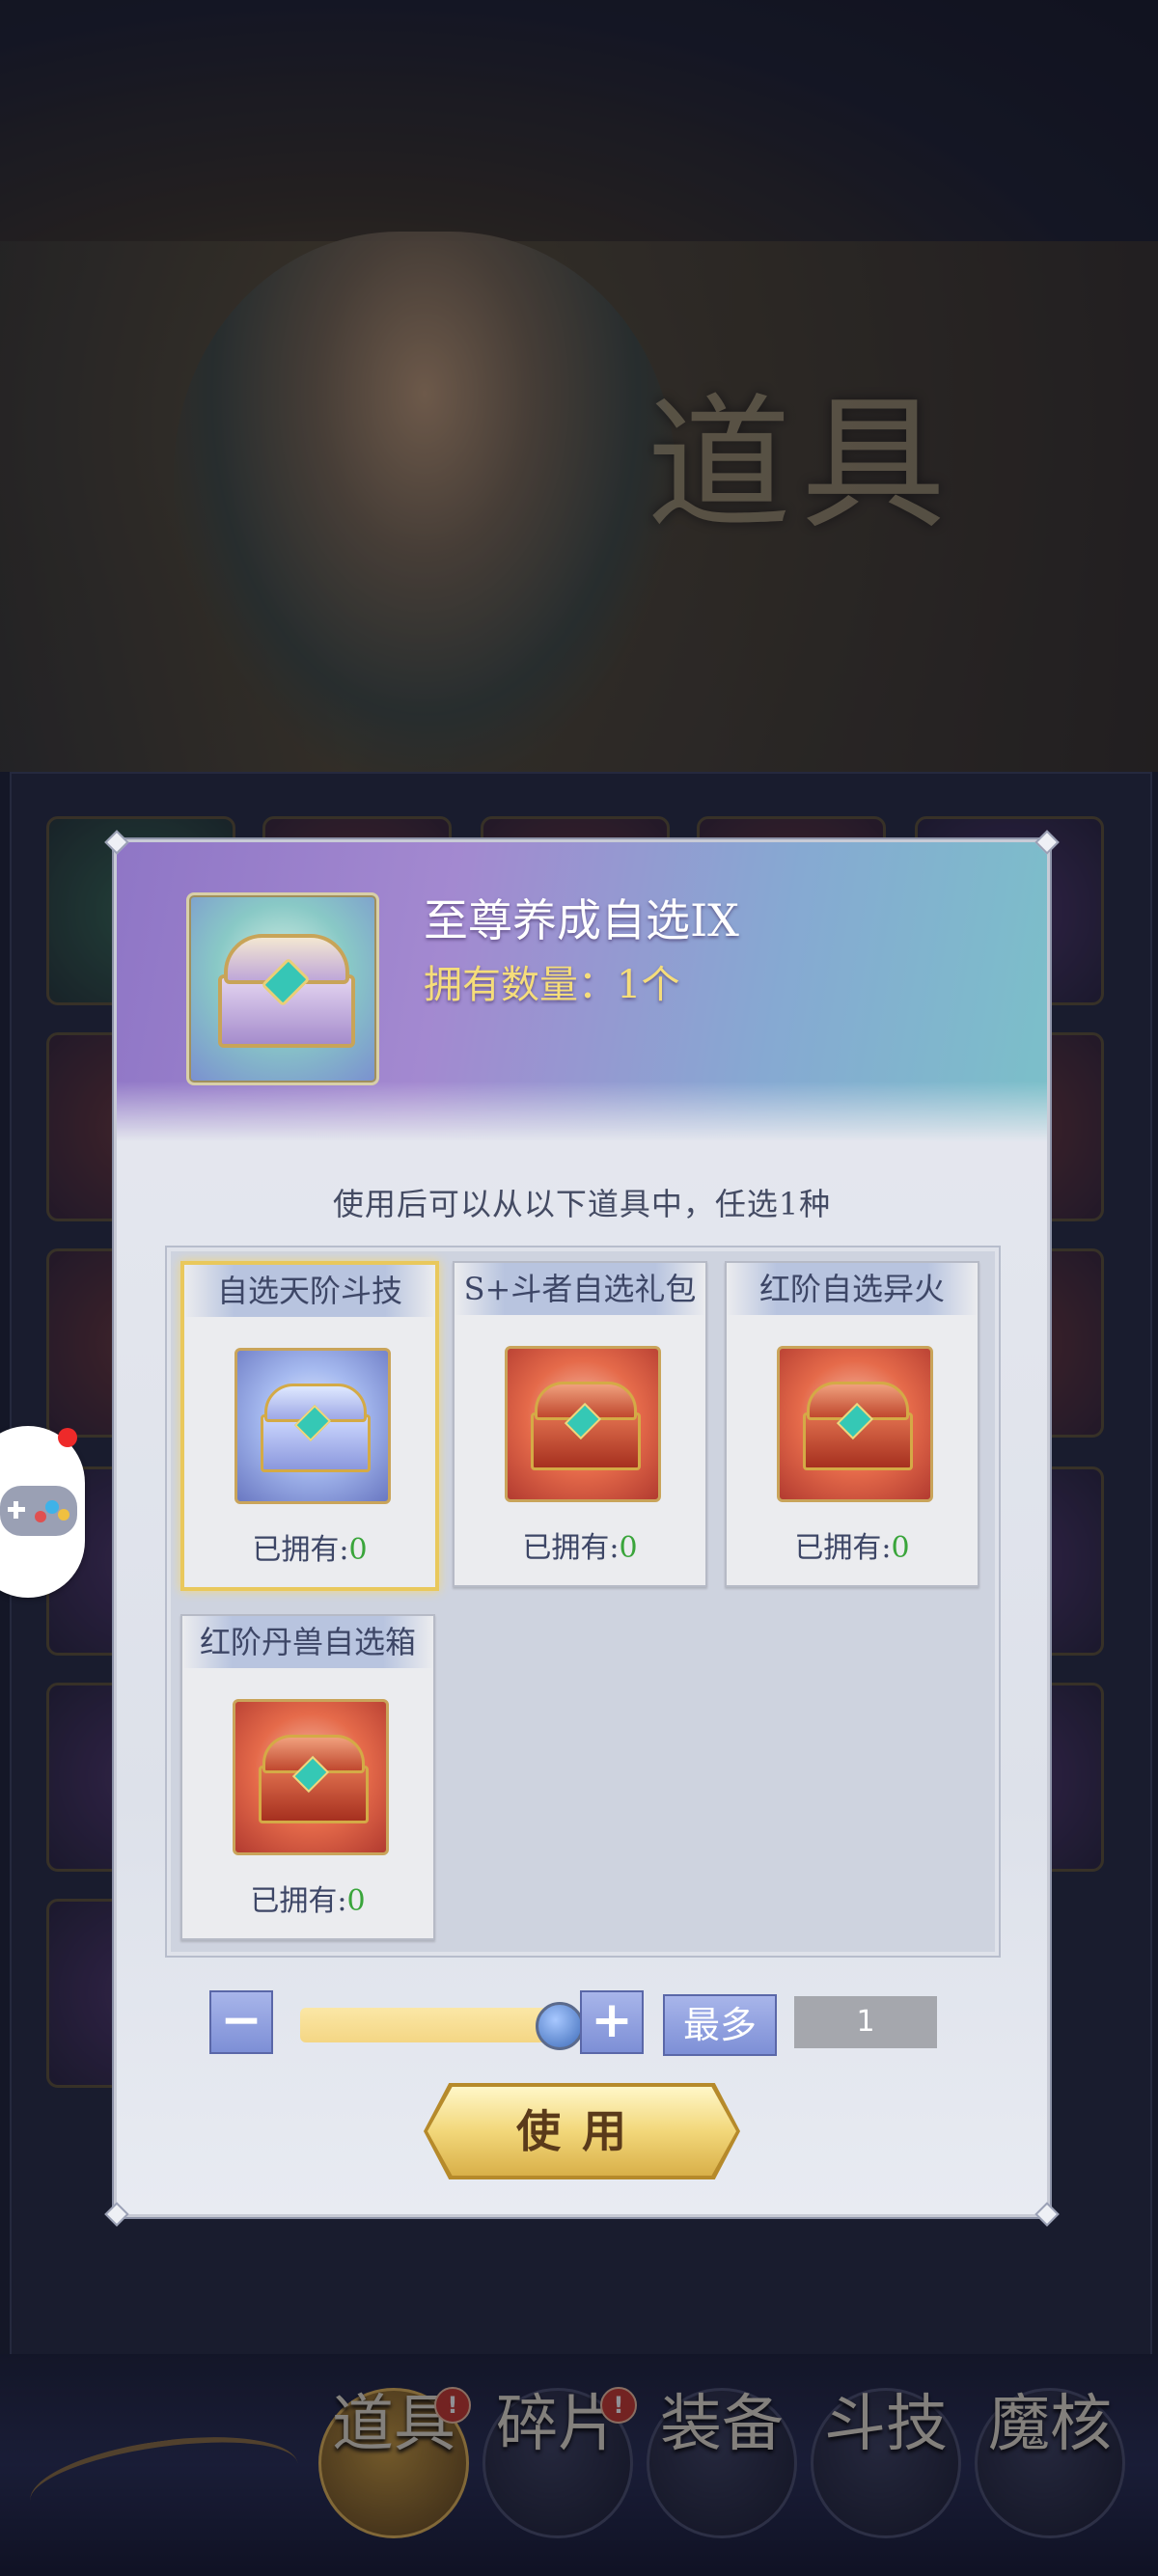 The height and width of the screenshot is (2576, 1158). I want to click on option-title: 红阶丹兽自选箱, so click(307, 1642).